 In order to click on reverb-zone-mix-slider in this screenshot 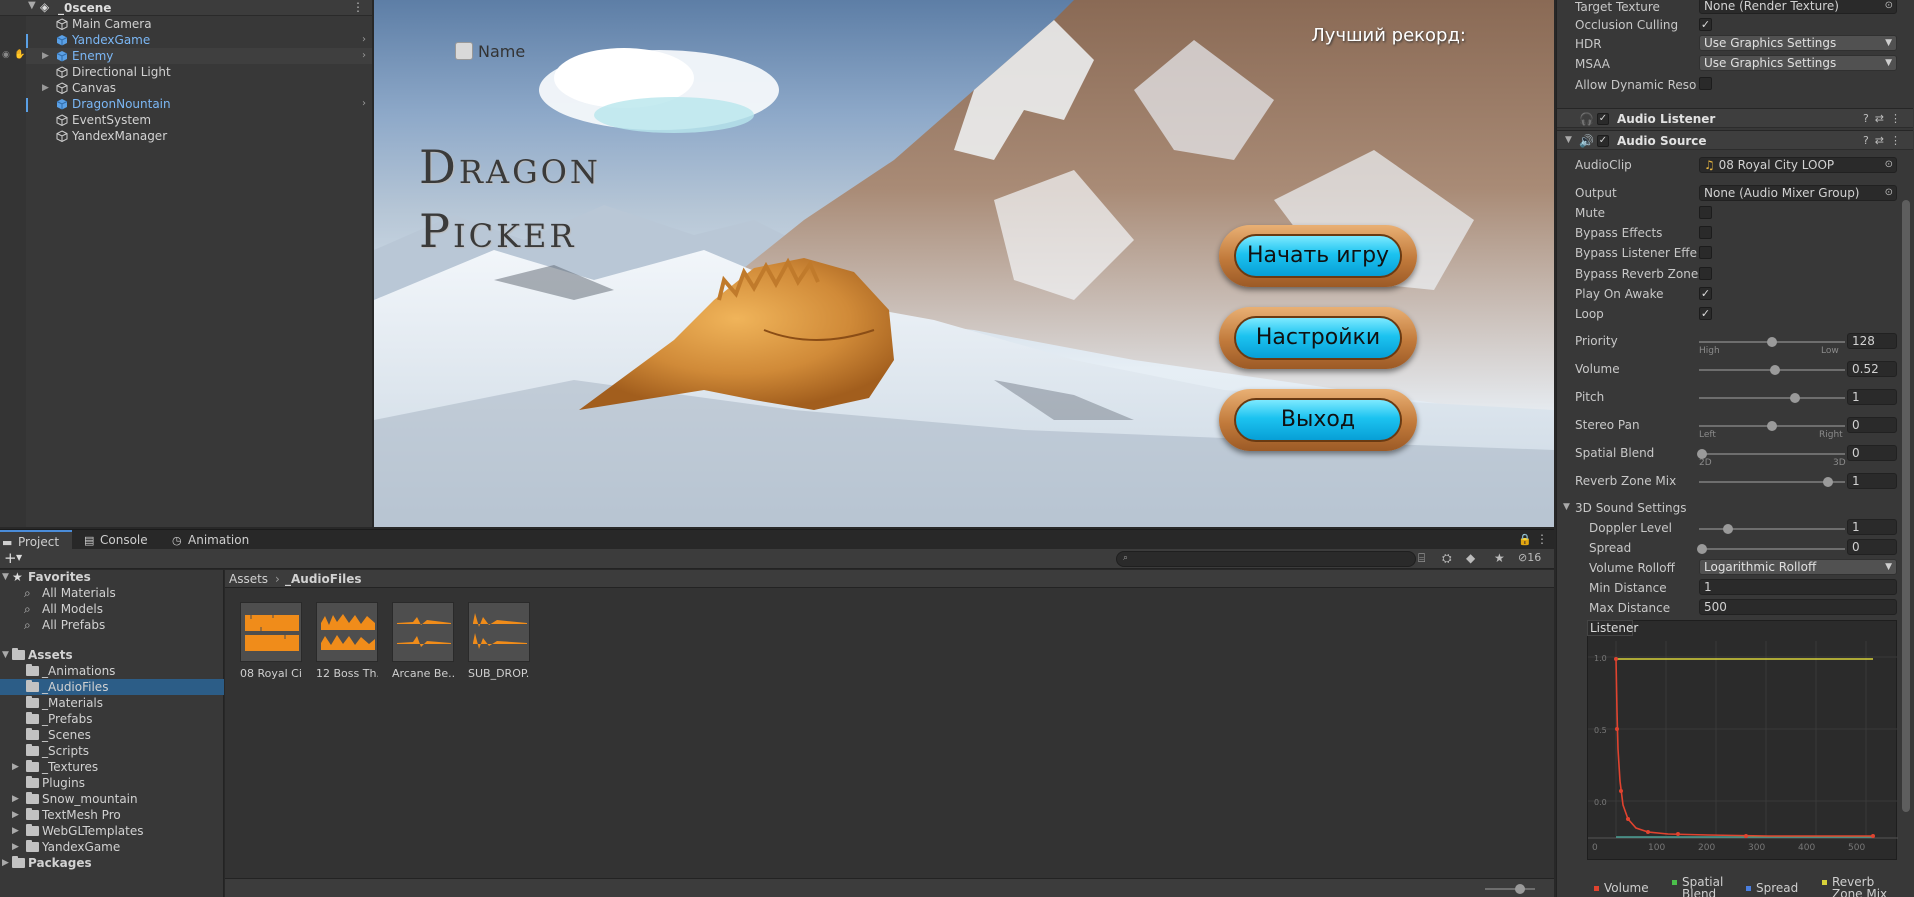, I will do `click(1772, 482)`.